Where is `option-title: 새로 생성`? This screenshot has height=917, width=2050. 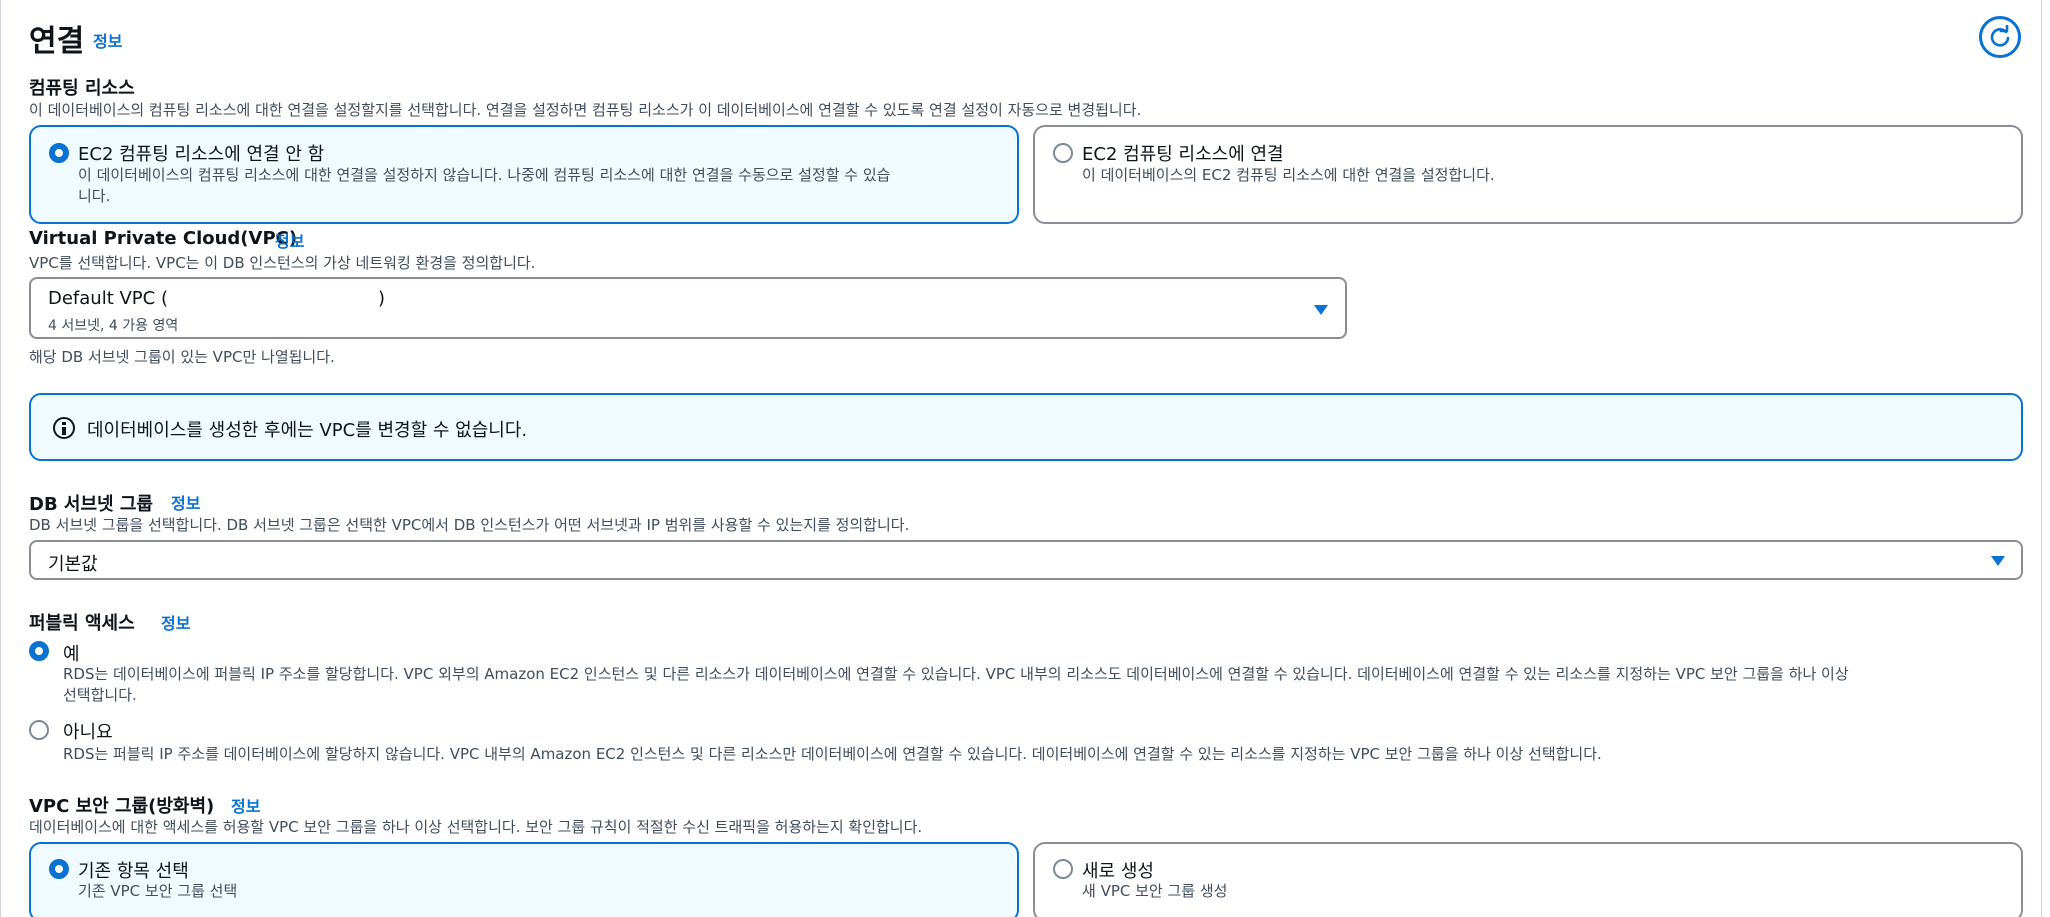
option-title: 새로 생성 is located at coordinates (1118, 871).